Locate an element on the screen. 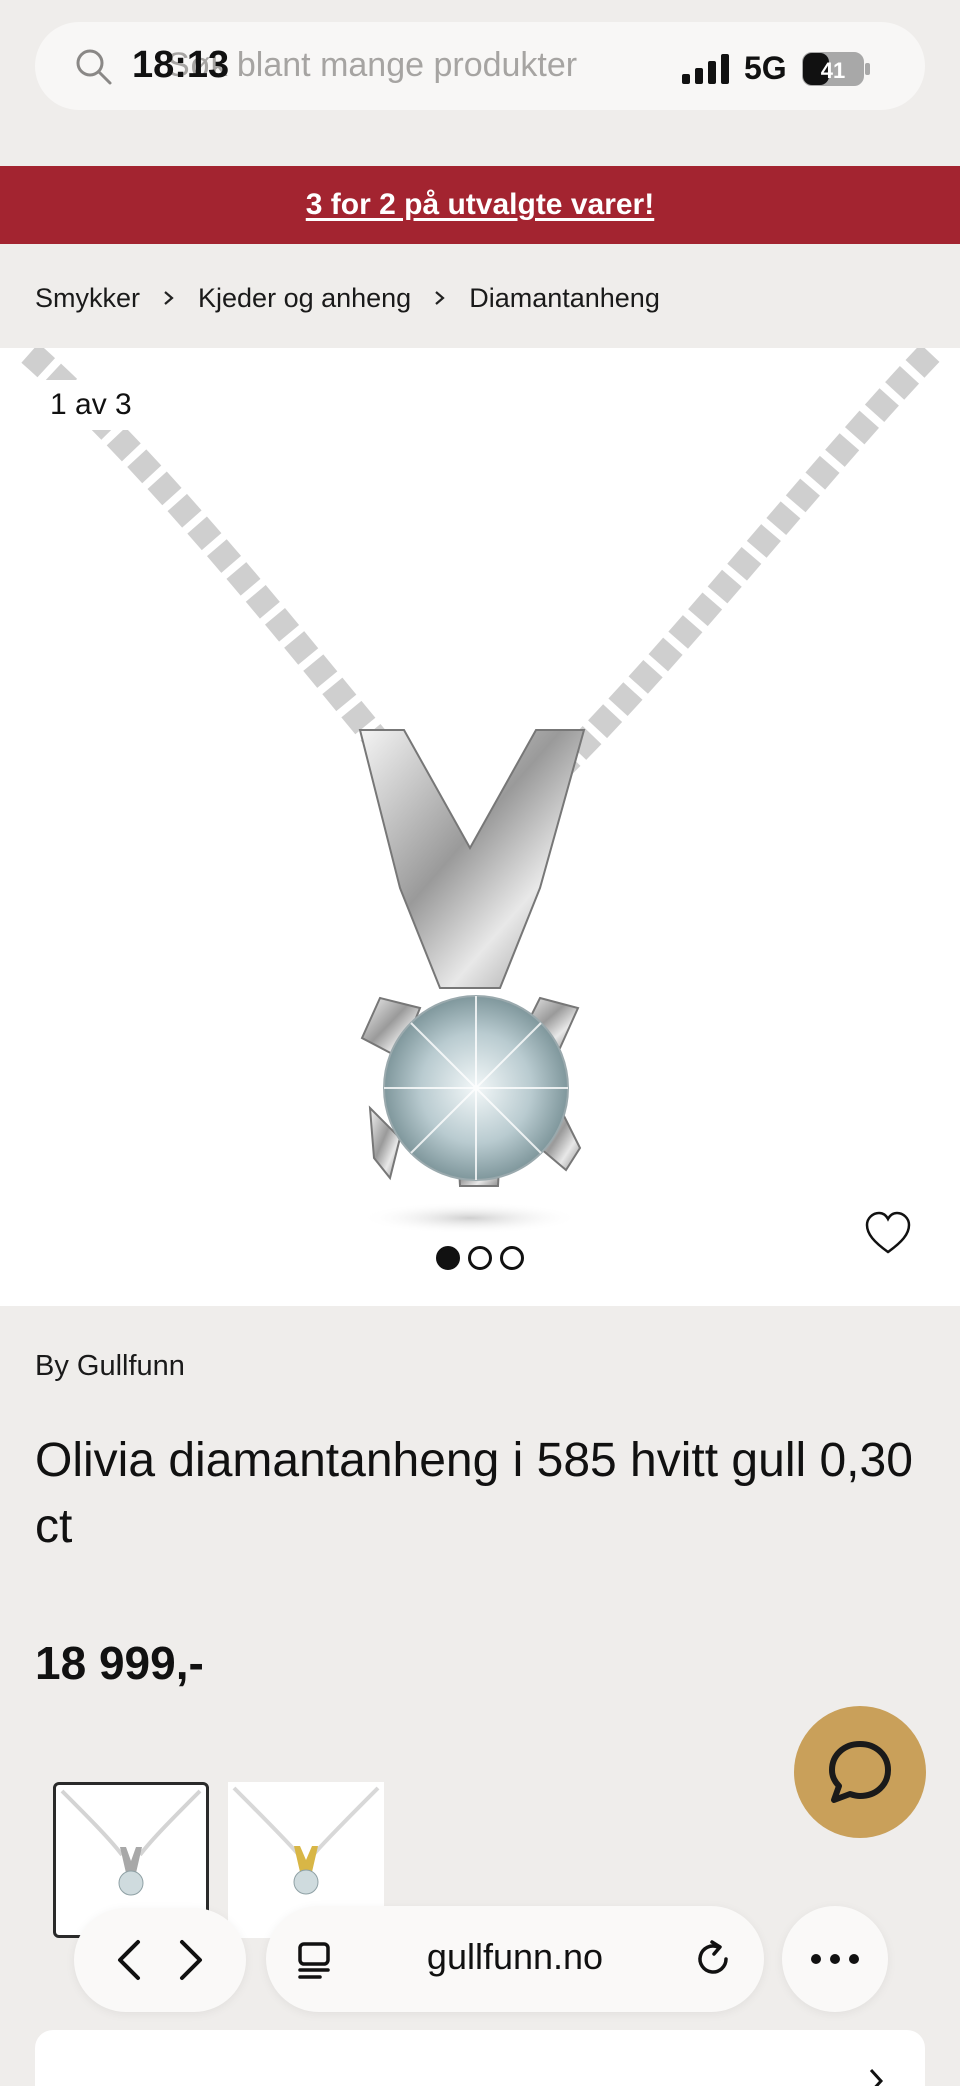  chat-button is located at coordinates (860, 1772).